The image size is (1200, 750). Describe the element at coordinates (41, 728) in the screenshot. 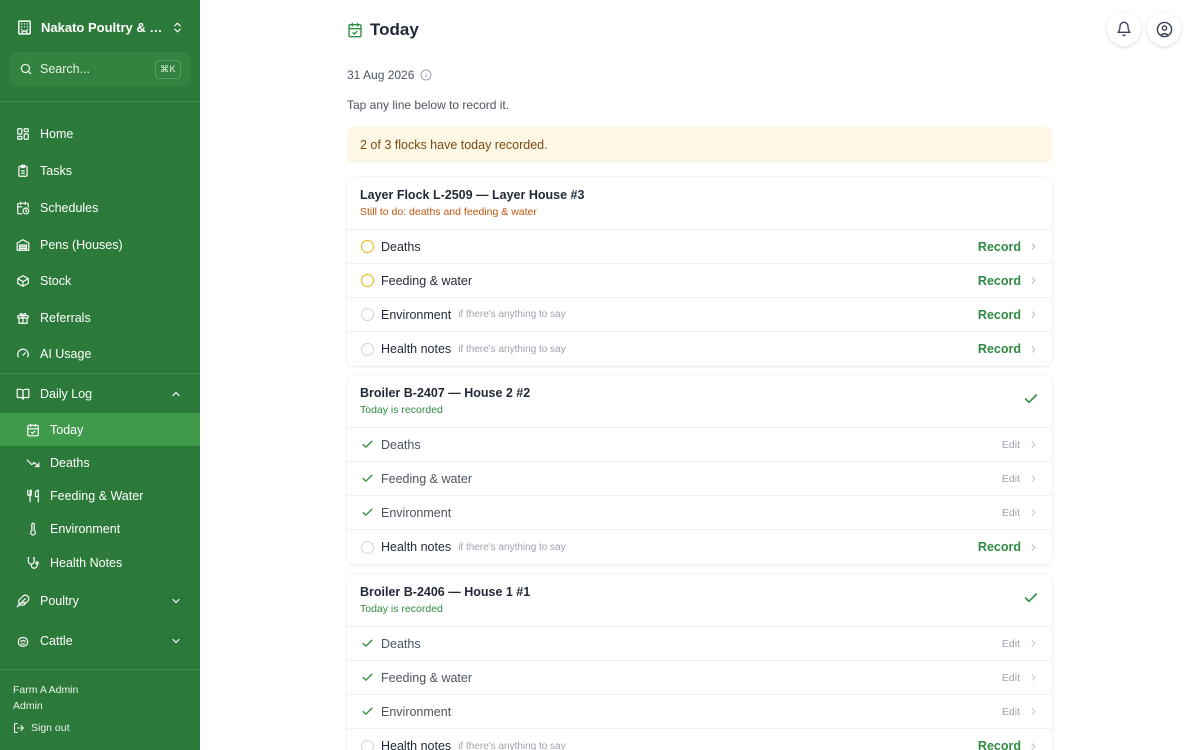

I see `sign-out-button: Sign out` at that location.